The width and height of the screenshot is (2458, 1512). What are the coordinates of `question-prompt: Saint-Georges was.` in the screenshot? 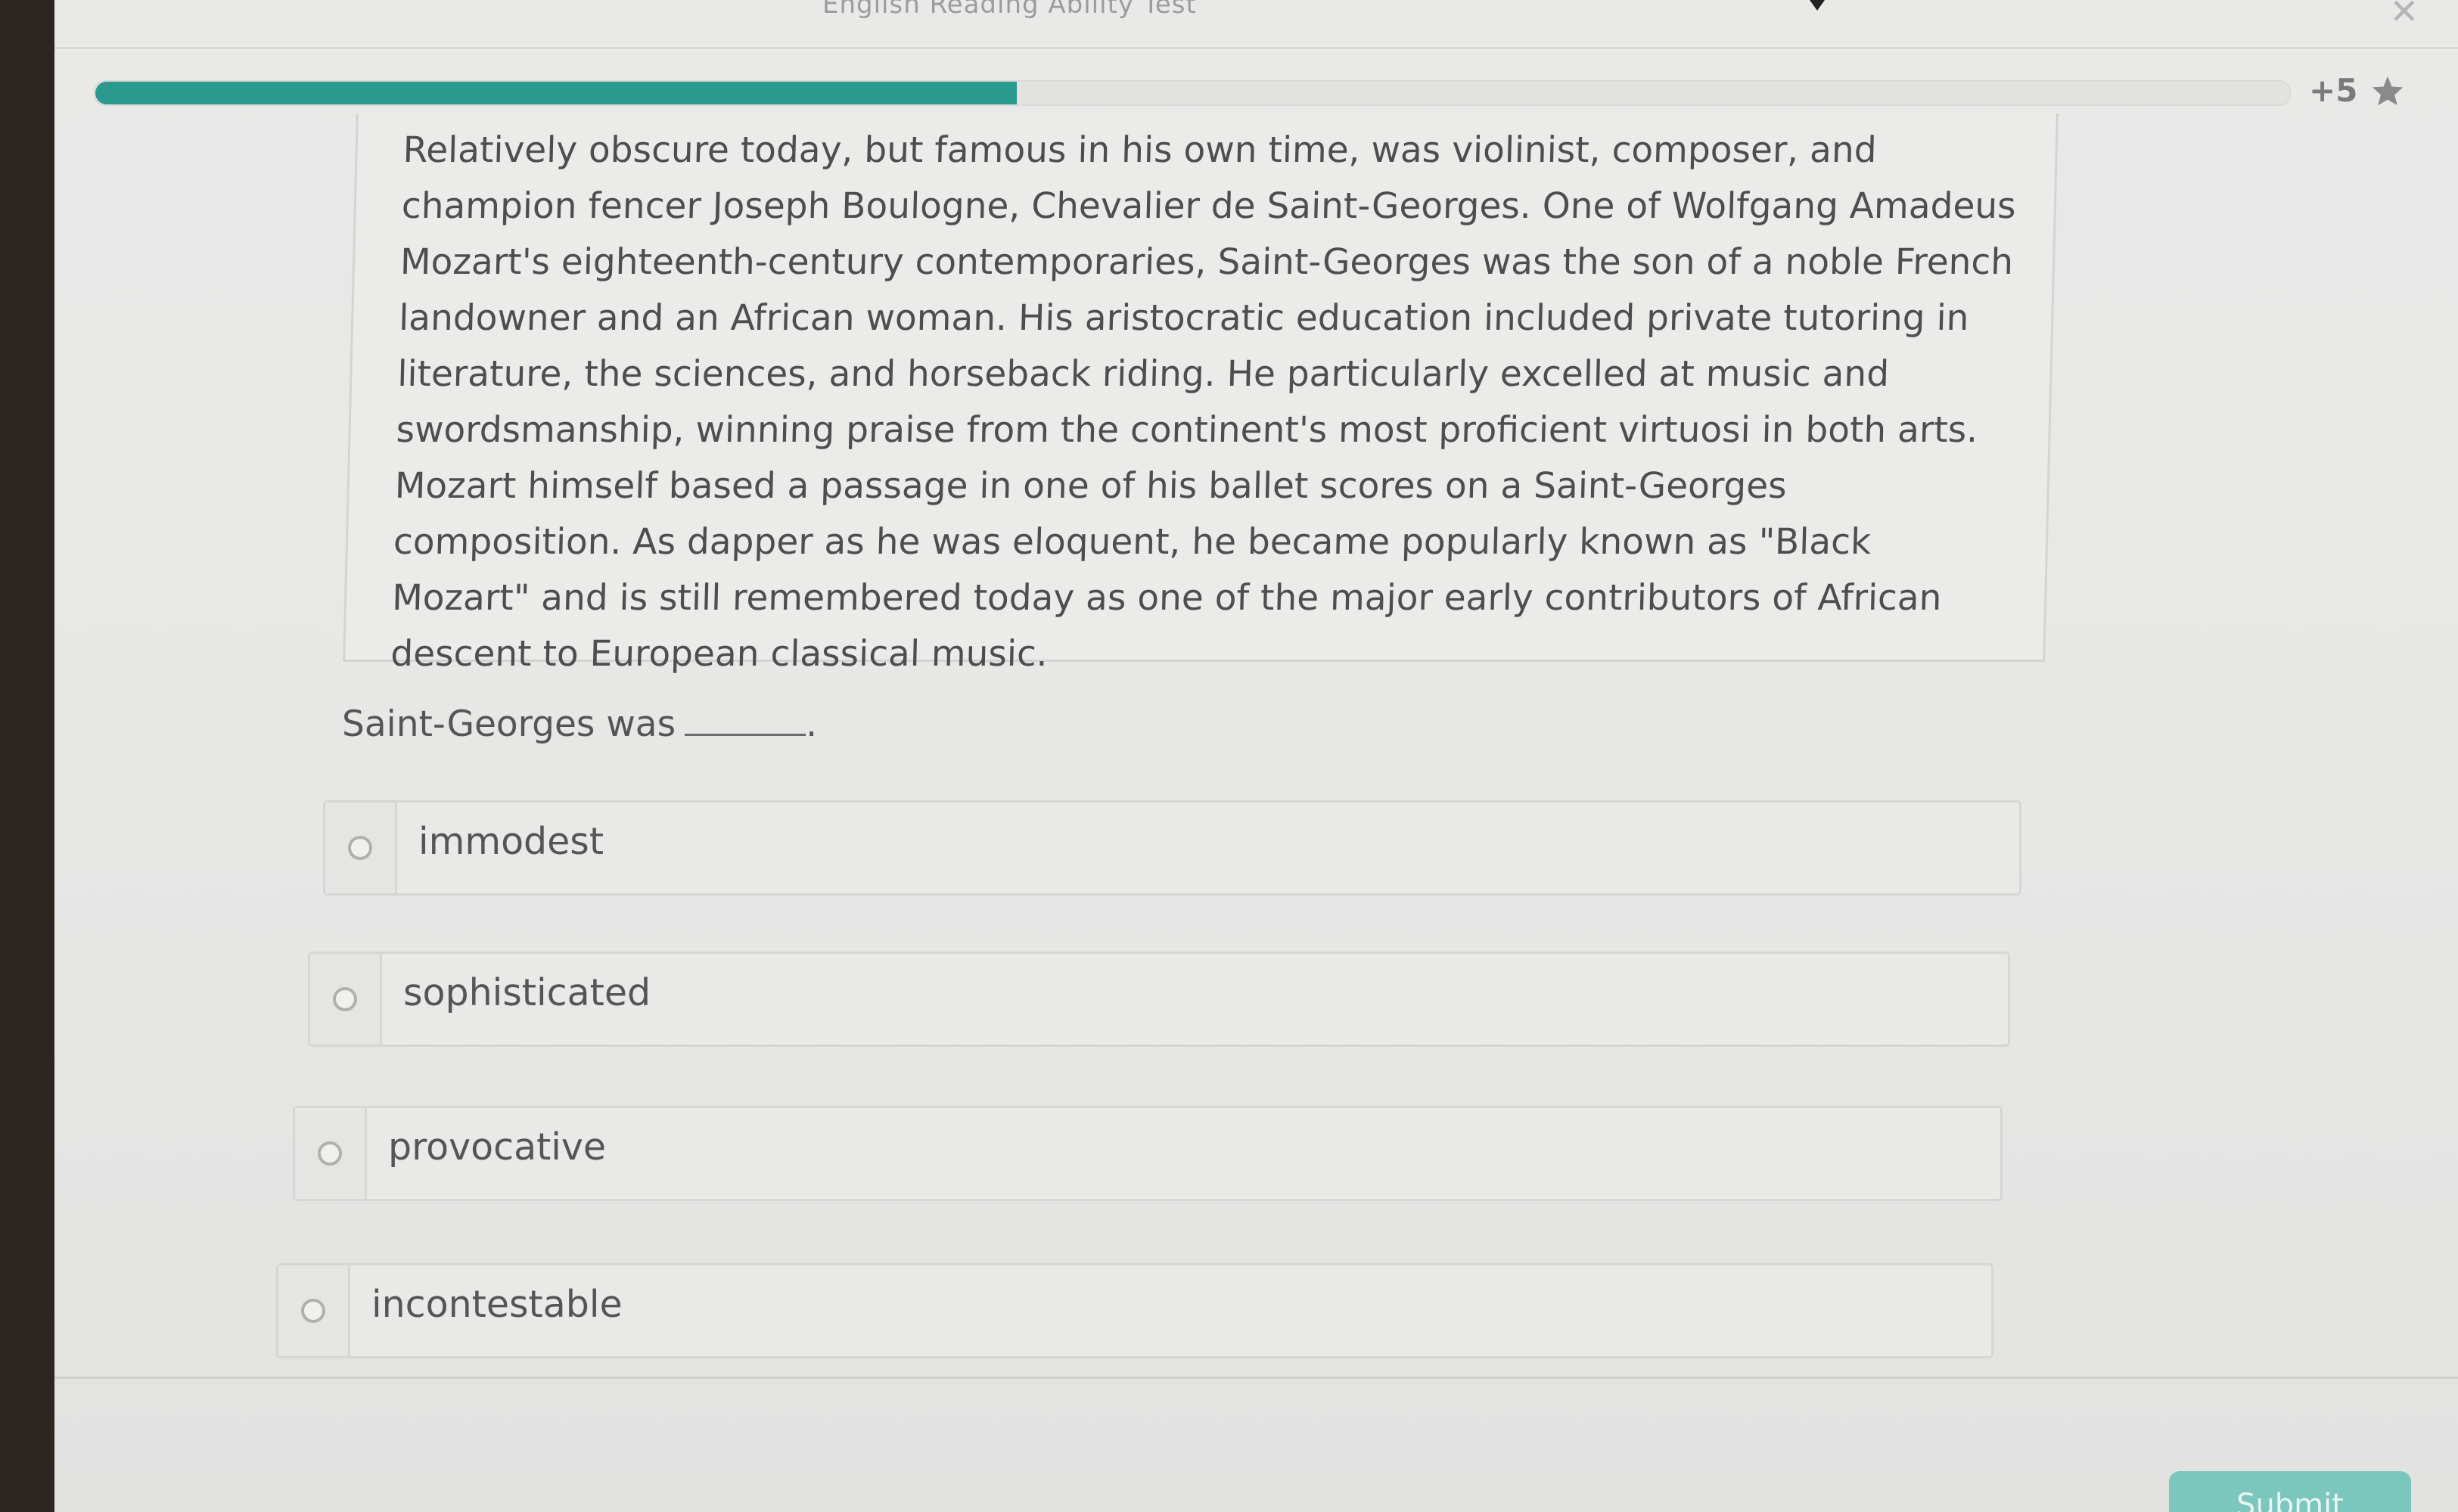 It's located at (579, 724).